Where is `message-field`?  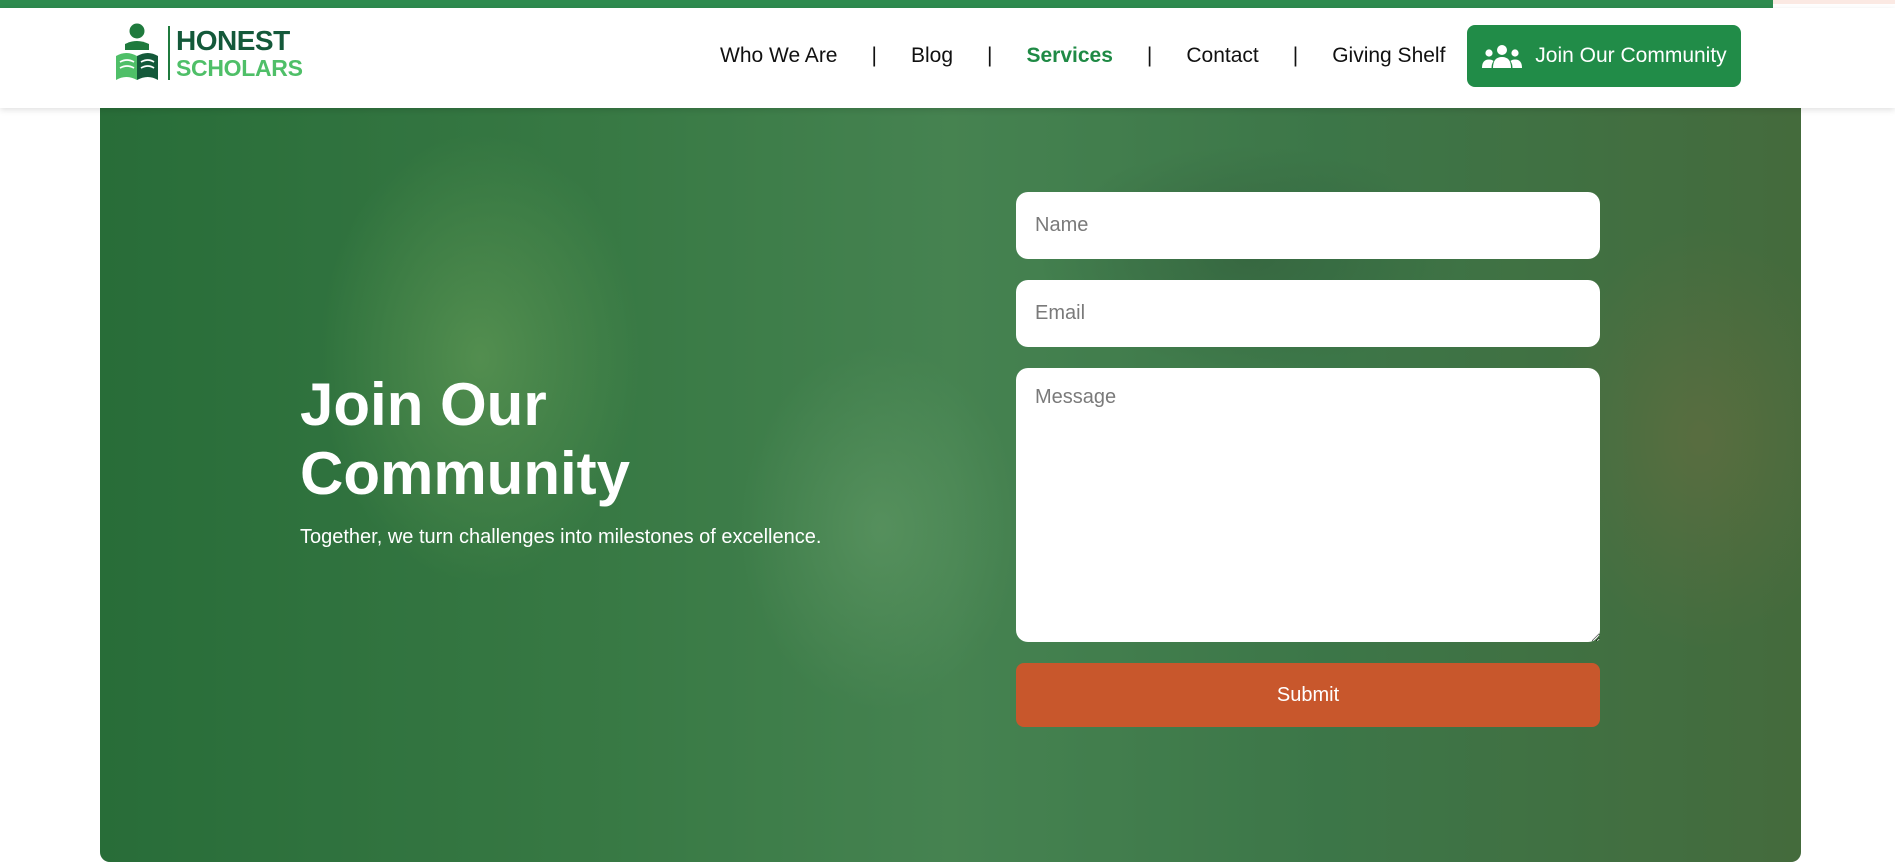 message-field is located at coordinates (1308, 505).